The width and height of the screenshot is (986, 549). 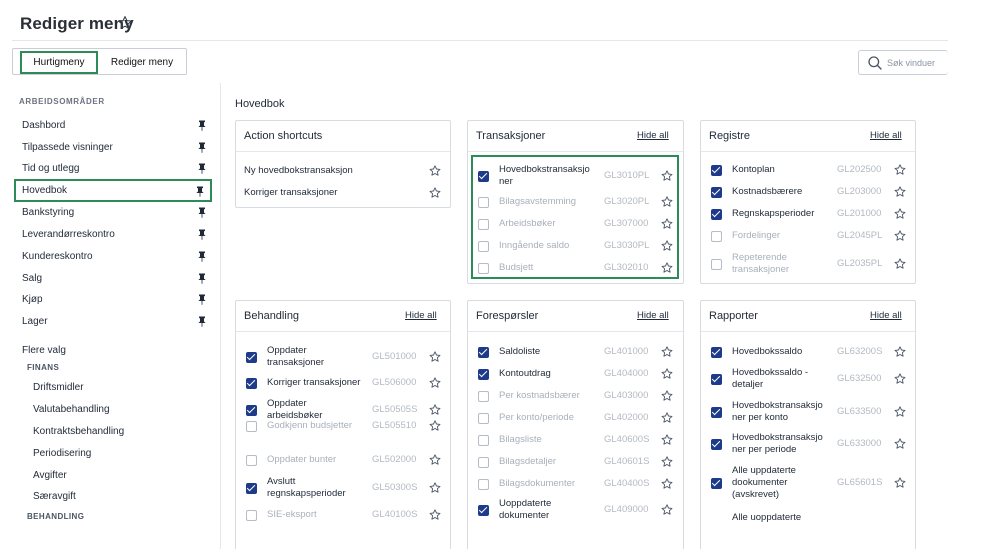 I want to click on menu-item-row: Bilagsliste GL40600S, so click(x=575, y=441).